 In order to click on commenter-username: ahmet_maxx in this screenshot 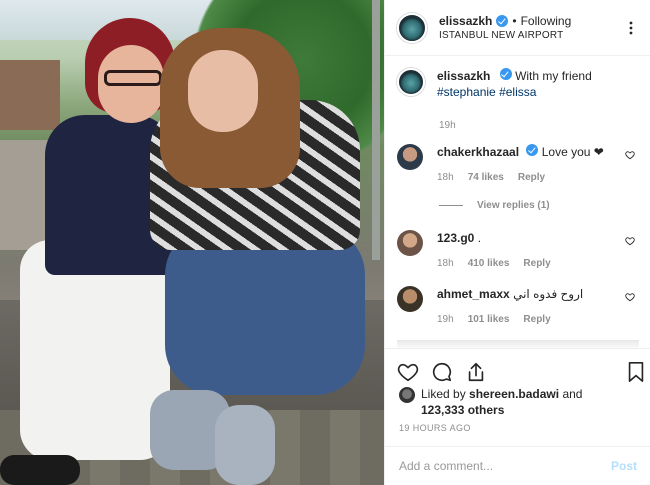, I will do `click(473, 294)`.